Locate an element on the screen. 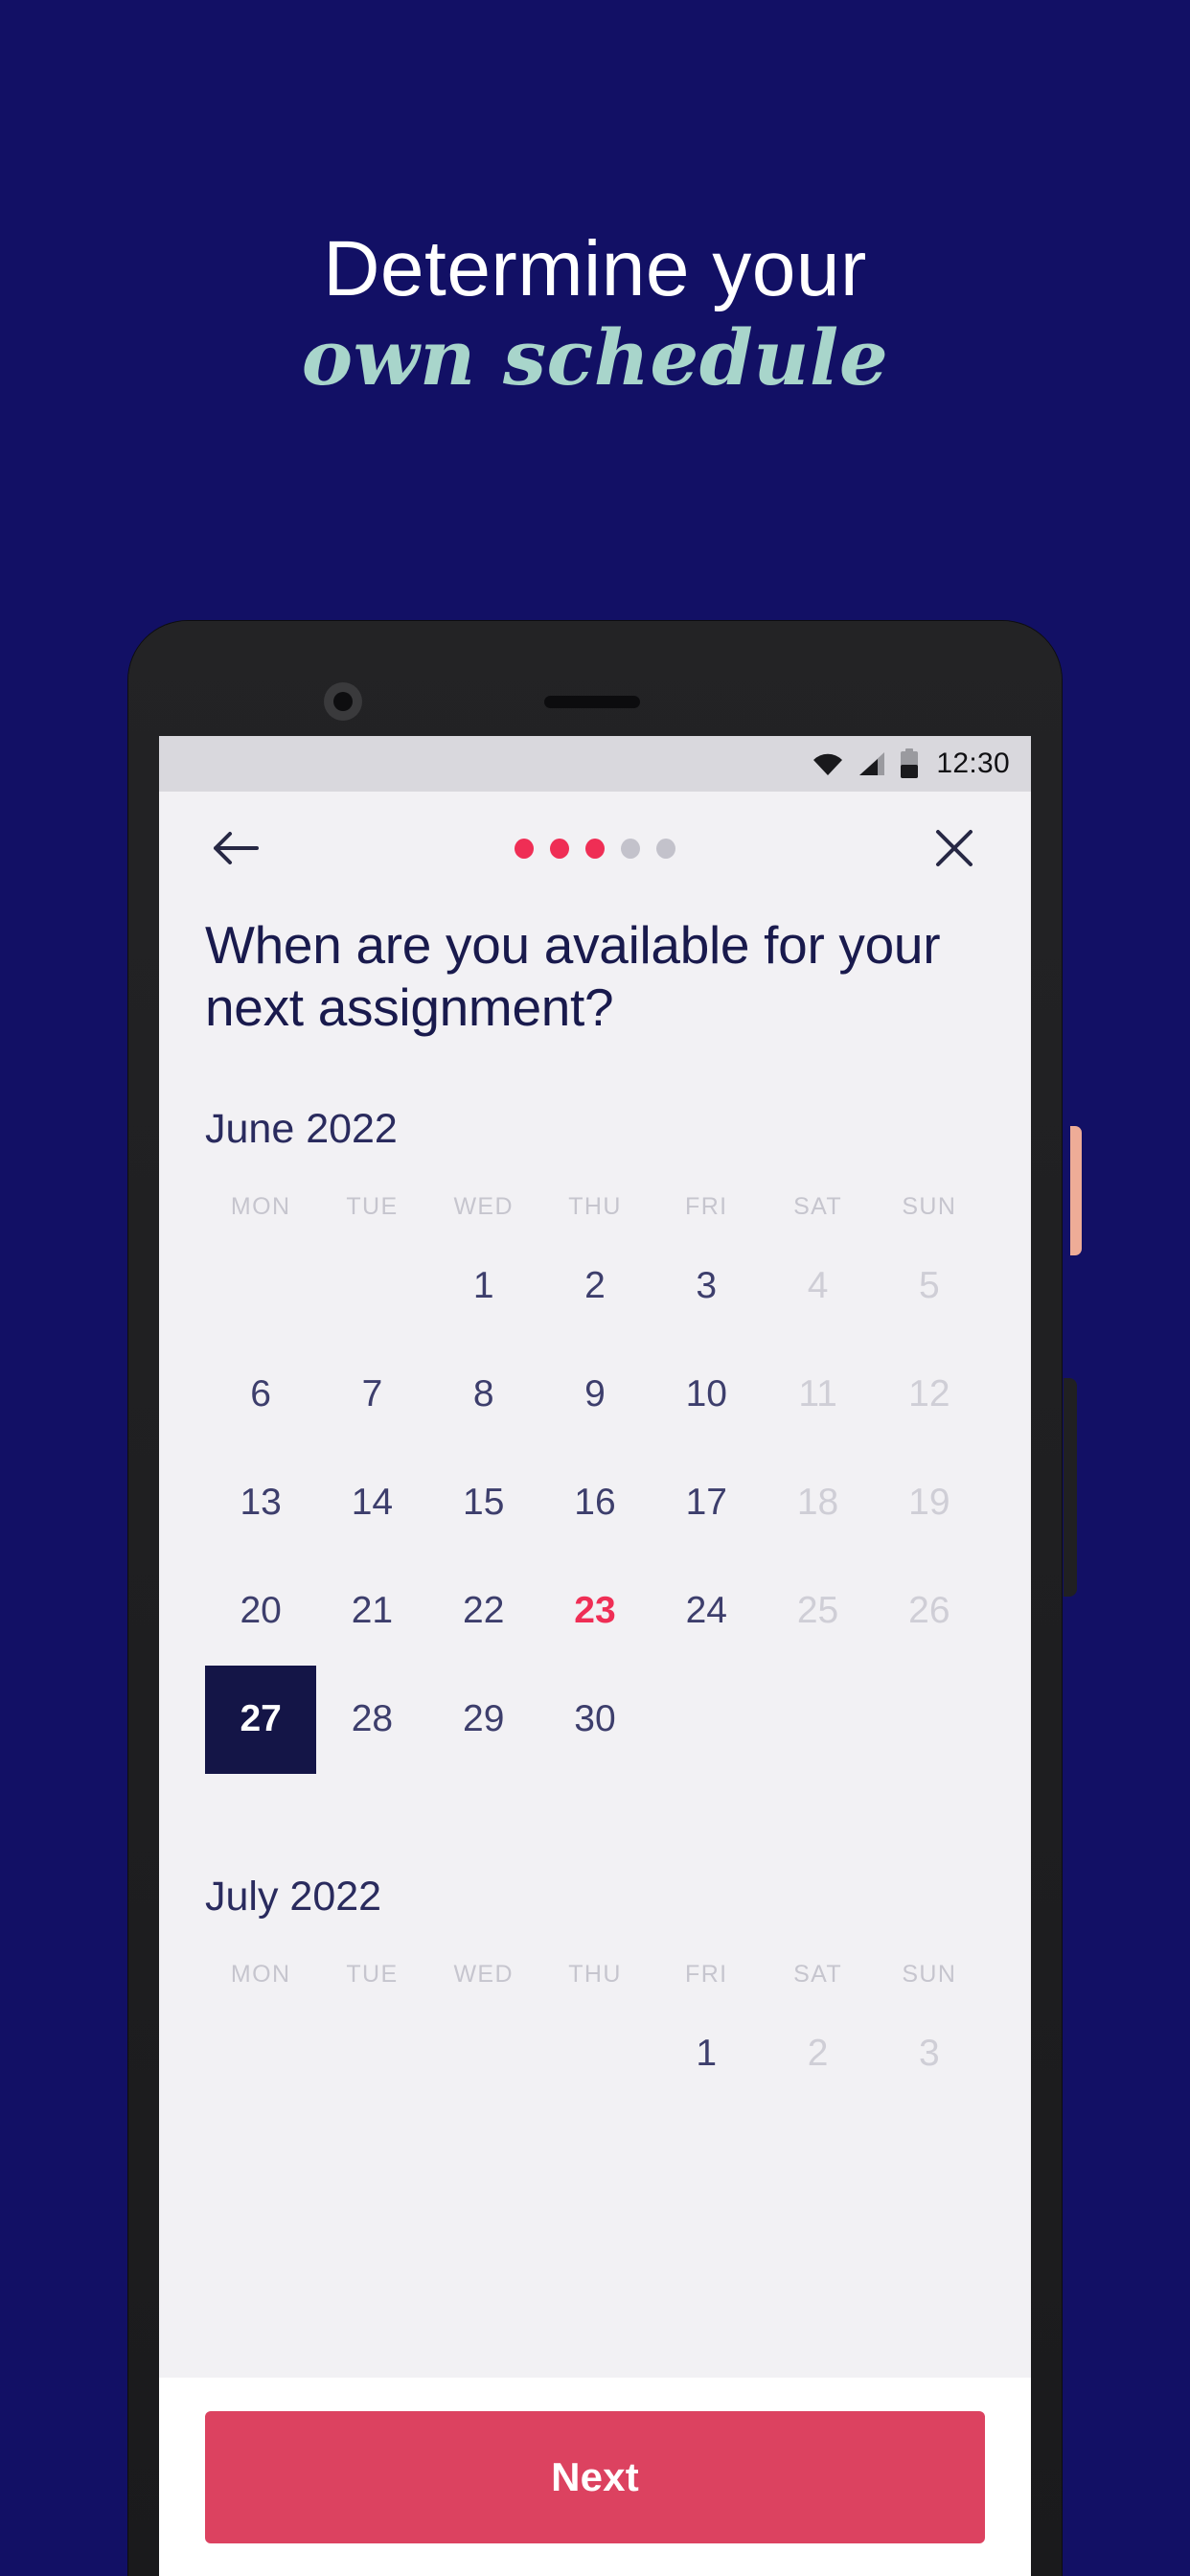  front-camera-icon is located at coordinates (343, 701).